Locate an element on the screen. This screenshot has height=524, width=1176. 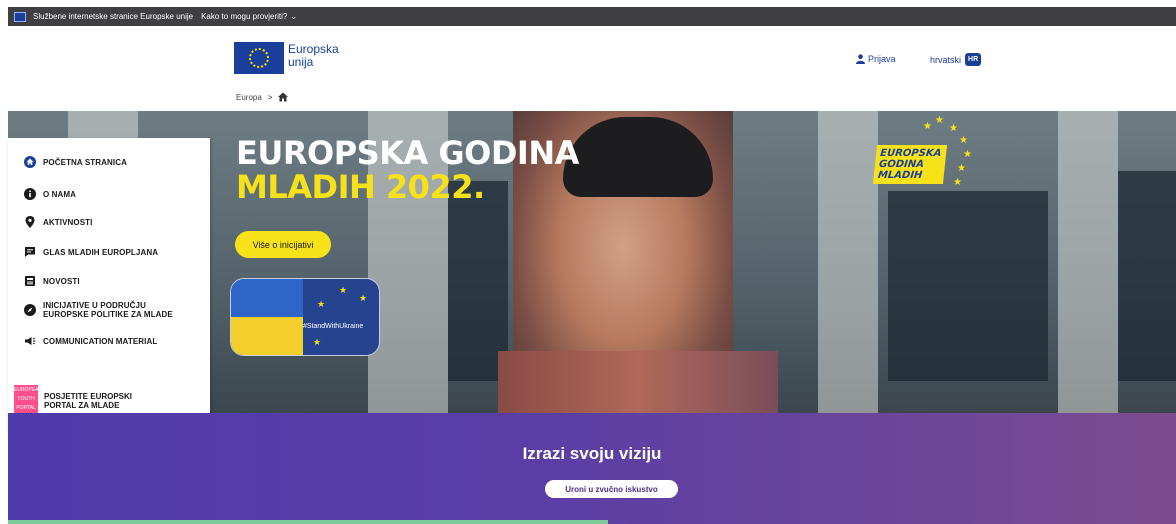
eu-stars-icon: ★ ★ ★ ★ is located at coordinates (340, 317).